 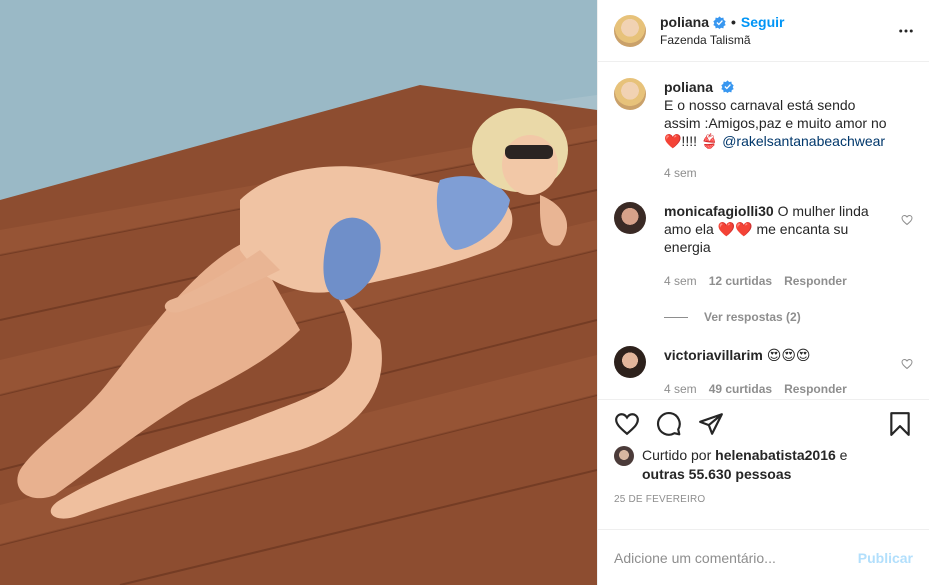 I want to click on view-replies-button: Ver respostas (2), so click(x=788, y=317).